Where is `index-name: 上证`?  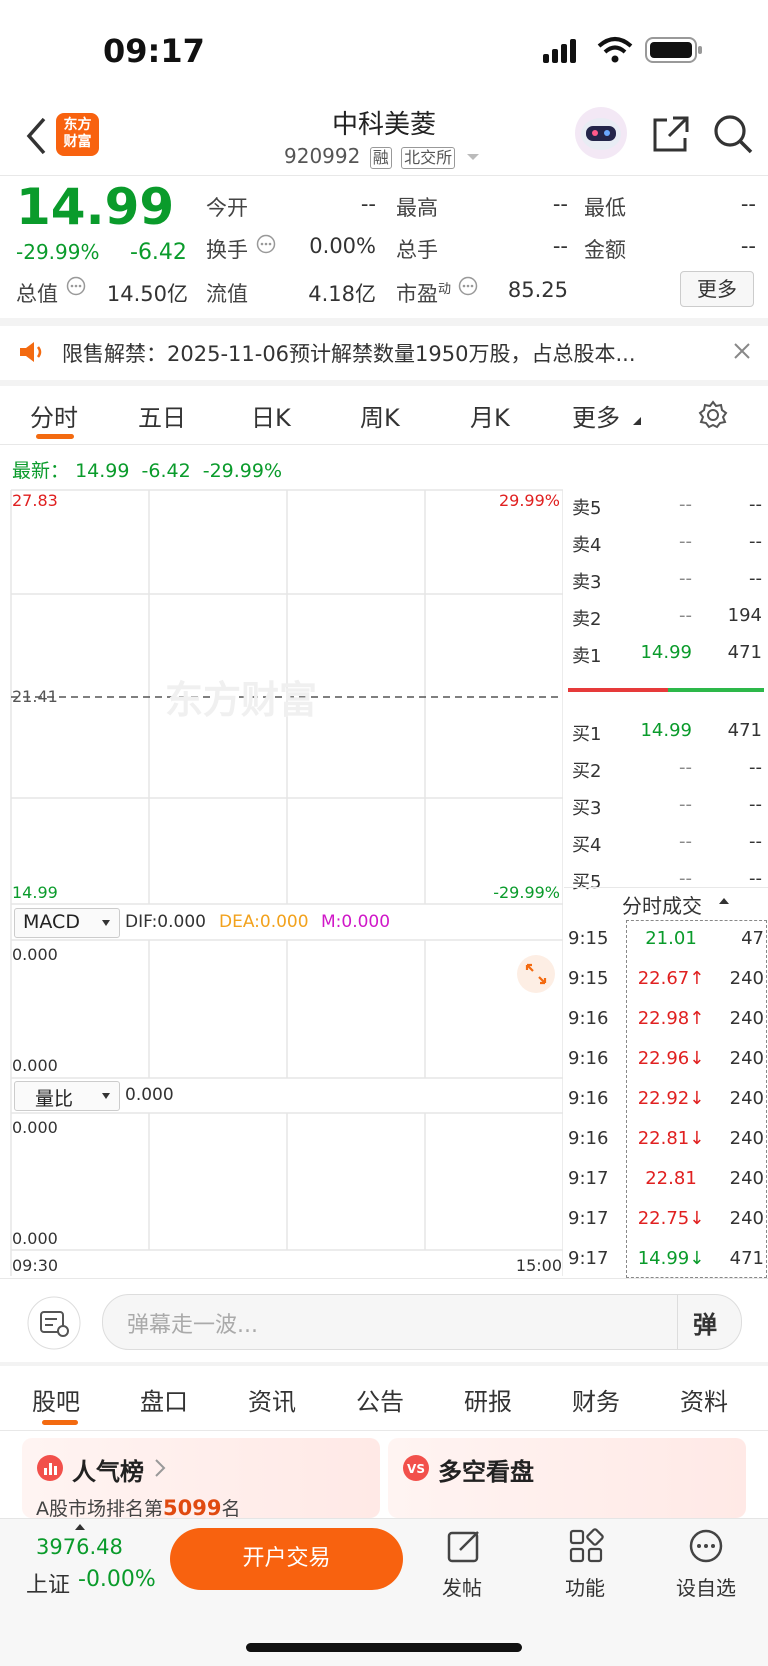
index-name: 上证 is located at coordinates (48, 1583).